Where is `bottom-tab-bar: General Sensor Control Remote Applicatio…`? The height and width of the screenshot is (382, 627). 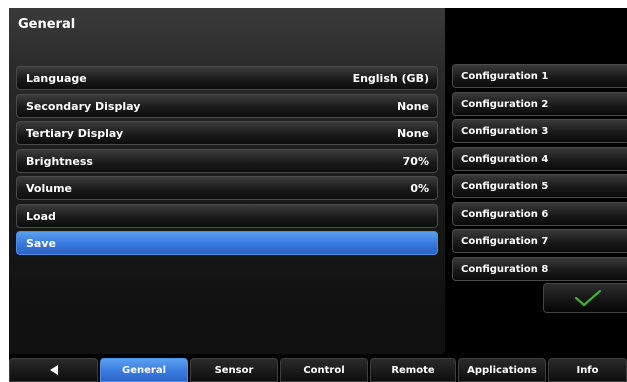 bottom-tab-bar: General Sensor Control Remote Applicatio… is located at coordinates (318, 370).